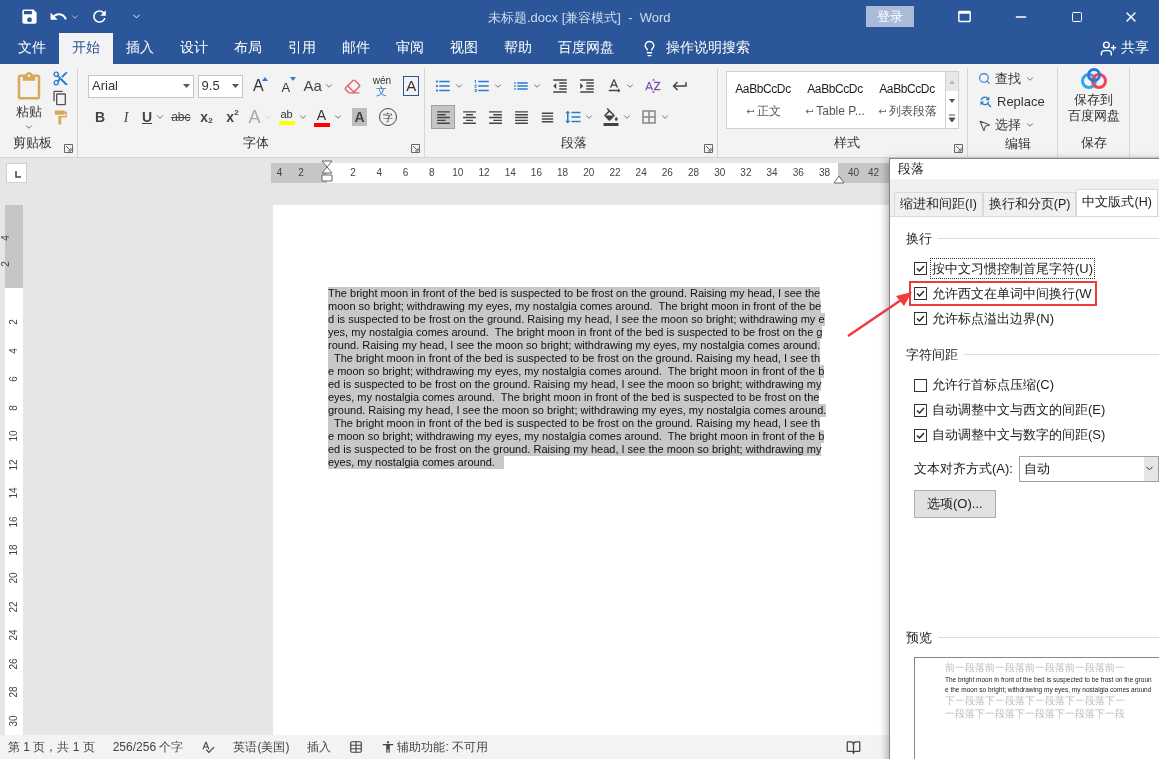 The height and width of the screenshot is (759, 1159). What do you see at coordinates (181, 117) in the screenshot?
I see `strikethrough-button: abc` at bounding box center [181, 117].